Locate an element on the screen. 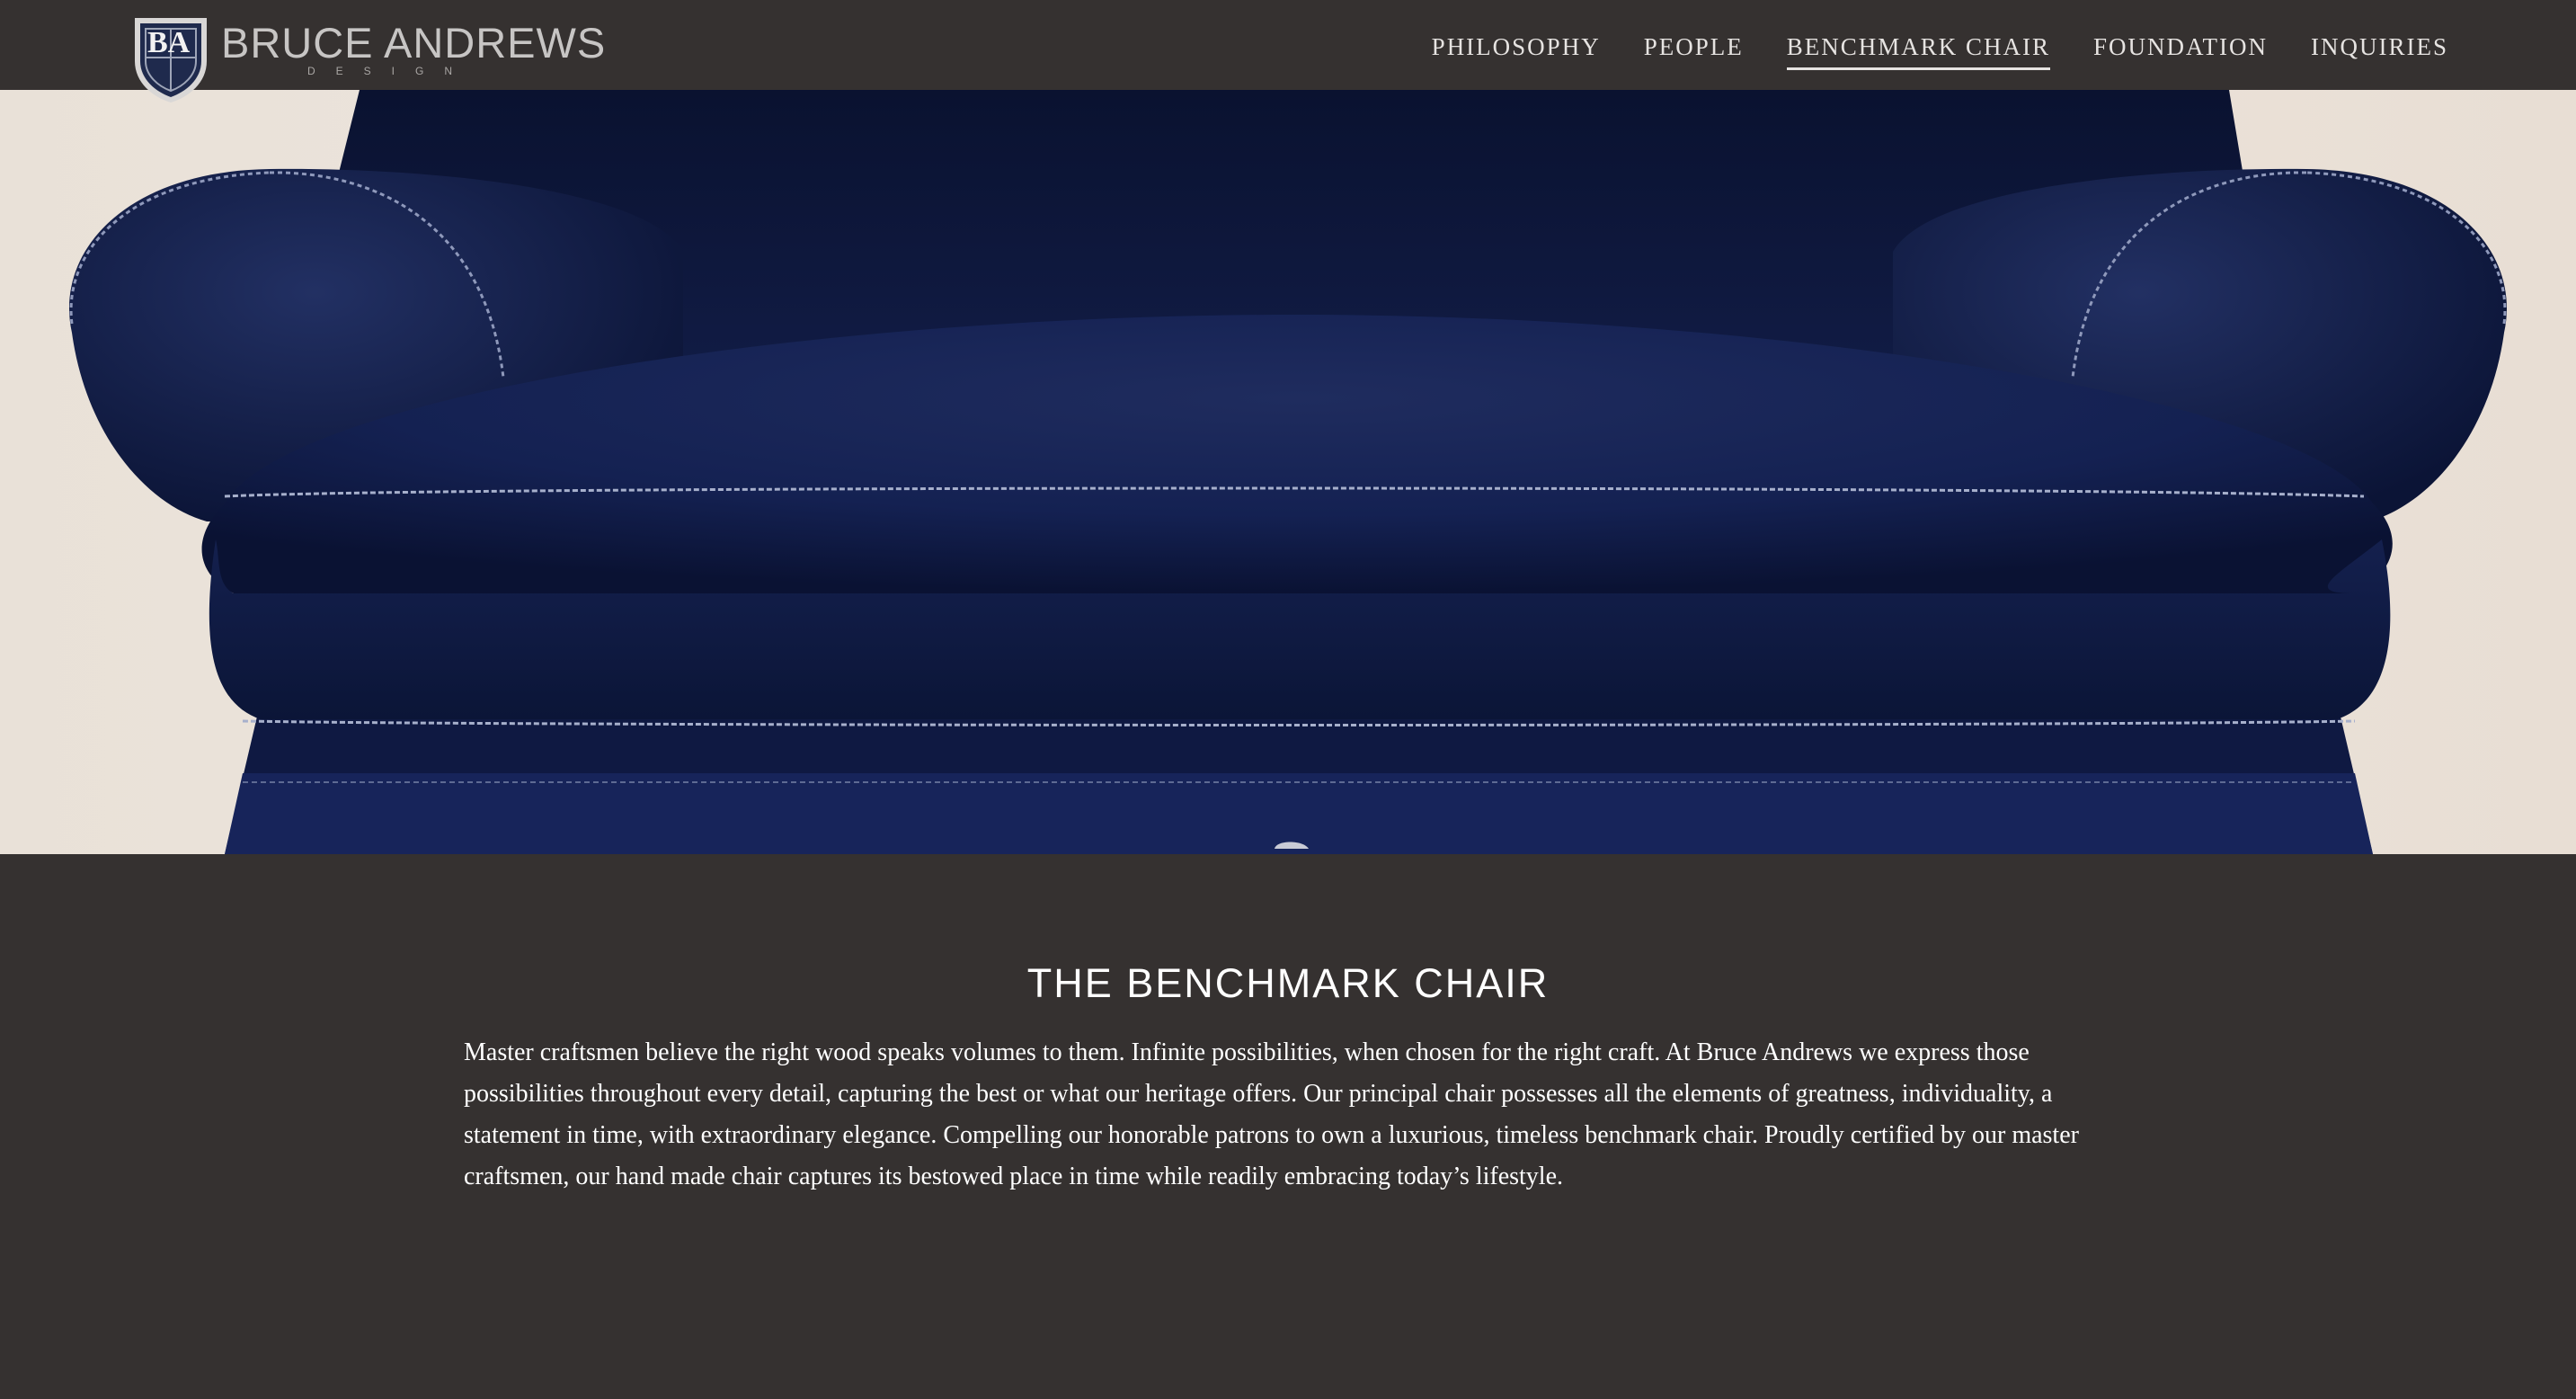 This screenshot has height=1399, width=2576. nav-item-benchmark-chair: BENCHMARK CHAIR is located at coordinates (1918, 51).